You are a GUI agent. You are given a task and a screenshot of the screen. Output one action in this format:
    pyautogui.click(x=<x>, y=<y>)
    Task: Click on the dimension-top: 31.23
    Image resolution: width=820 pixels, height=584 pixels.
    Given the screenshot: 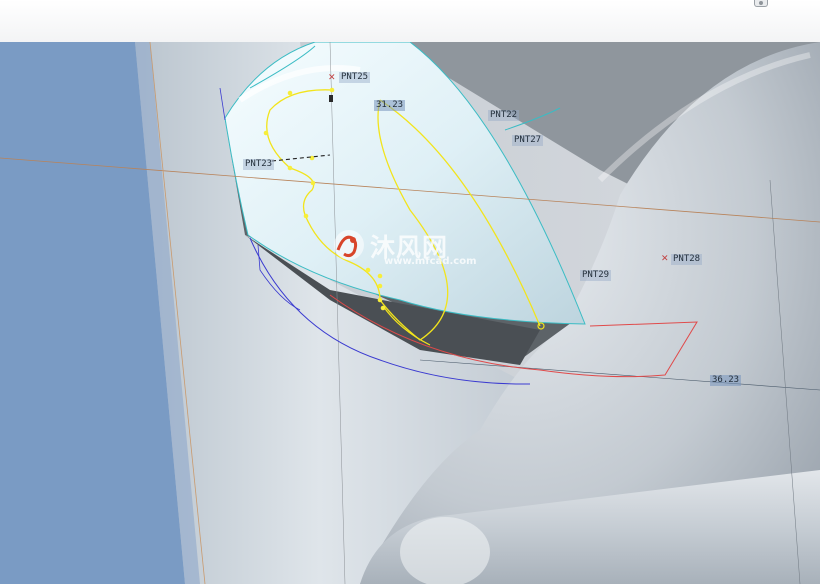 What is the action you would take?
    pyautogui.click(x=390, y=105)
    